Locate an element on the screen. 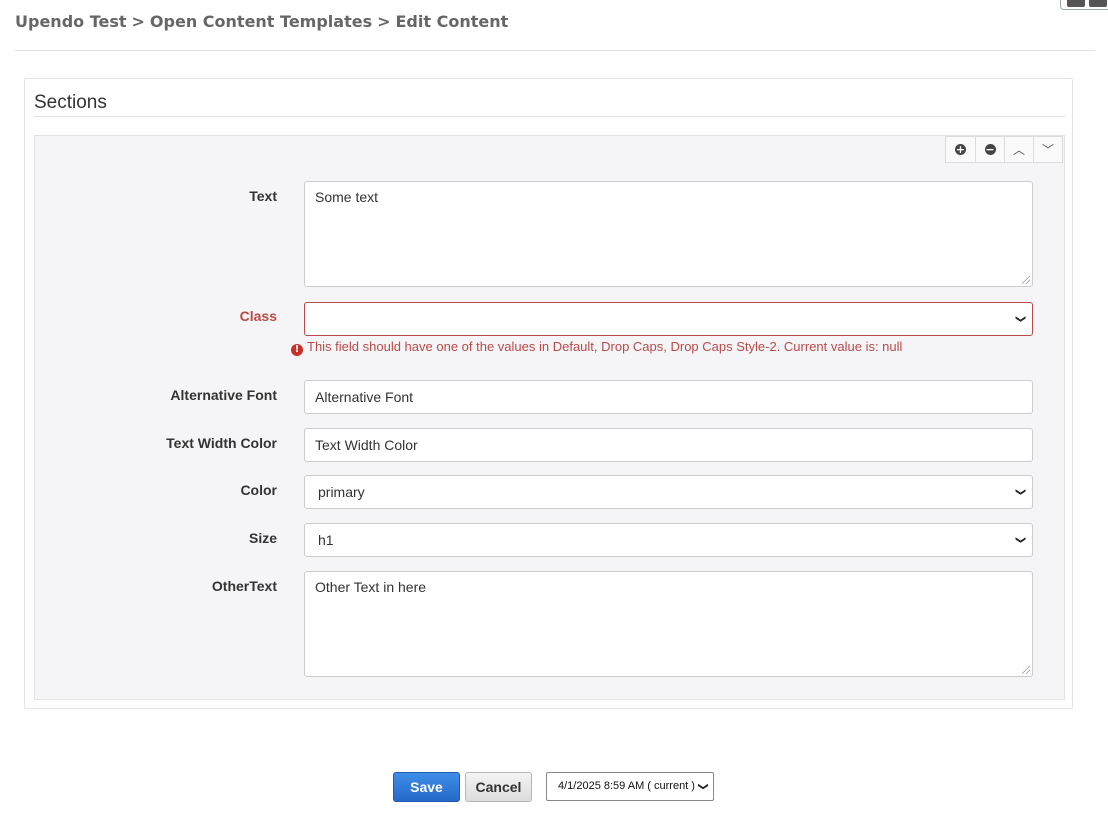 This screenshot has width=1108, height=813. other-text-textarea: Other Text in here is located at coordinates (668, 624).